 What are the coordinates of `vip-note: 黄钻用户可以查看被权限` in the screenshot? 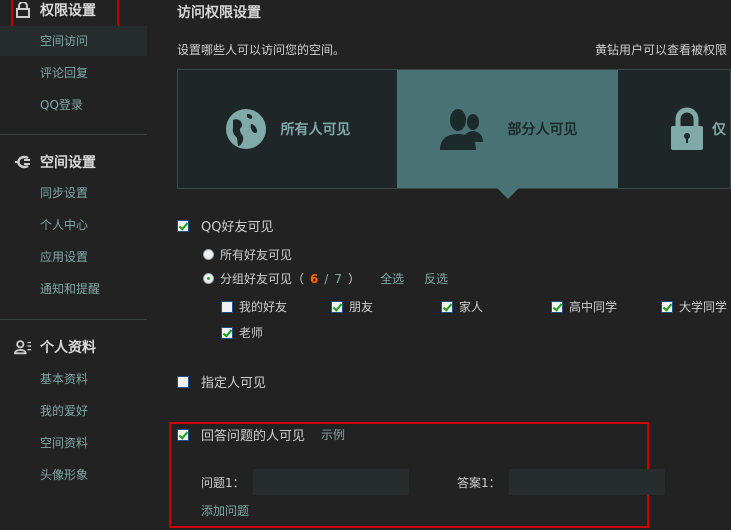 It's located at (661, 50).